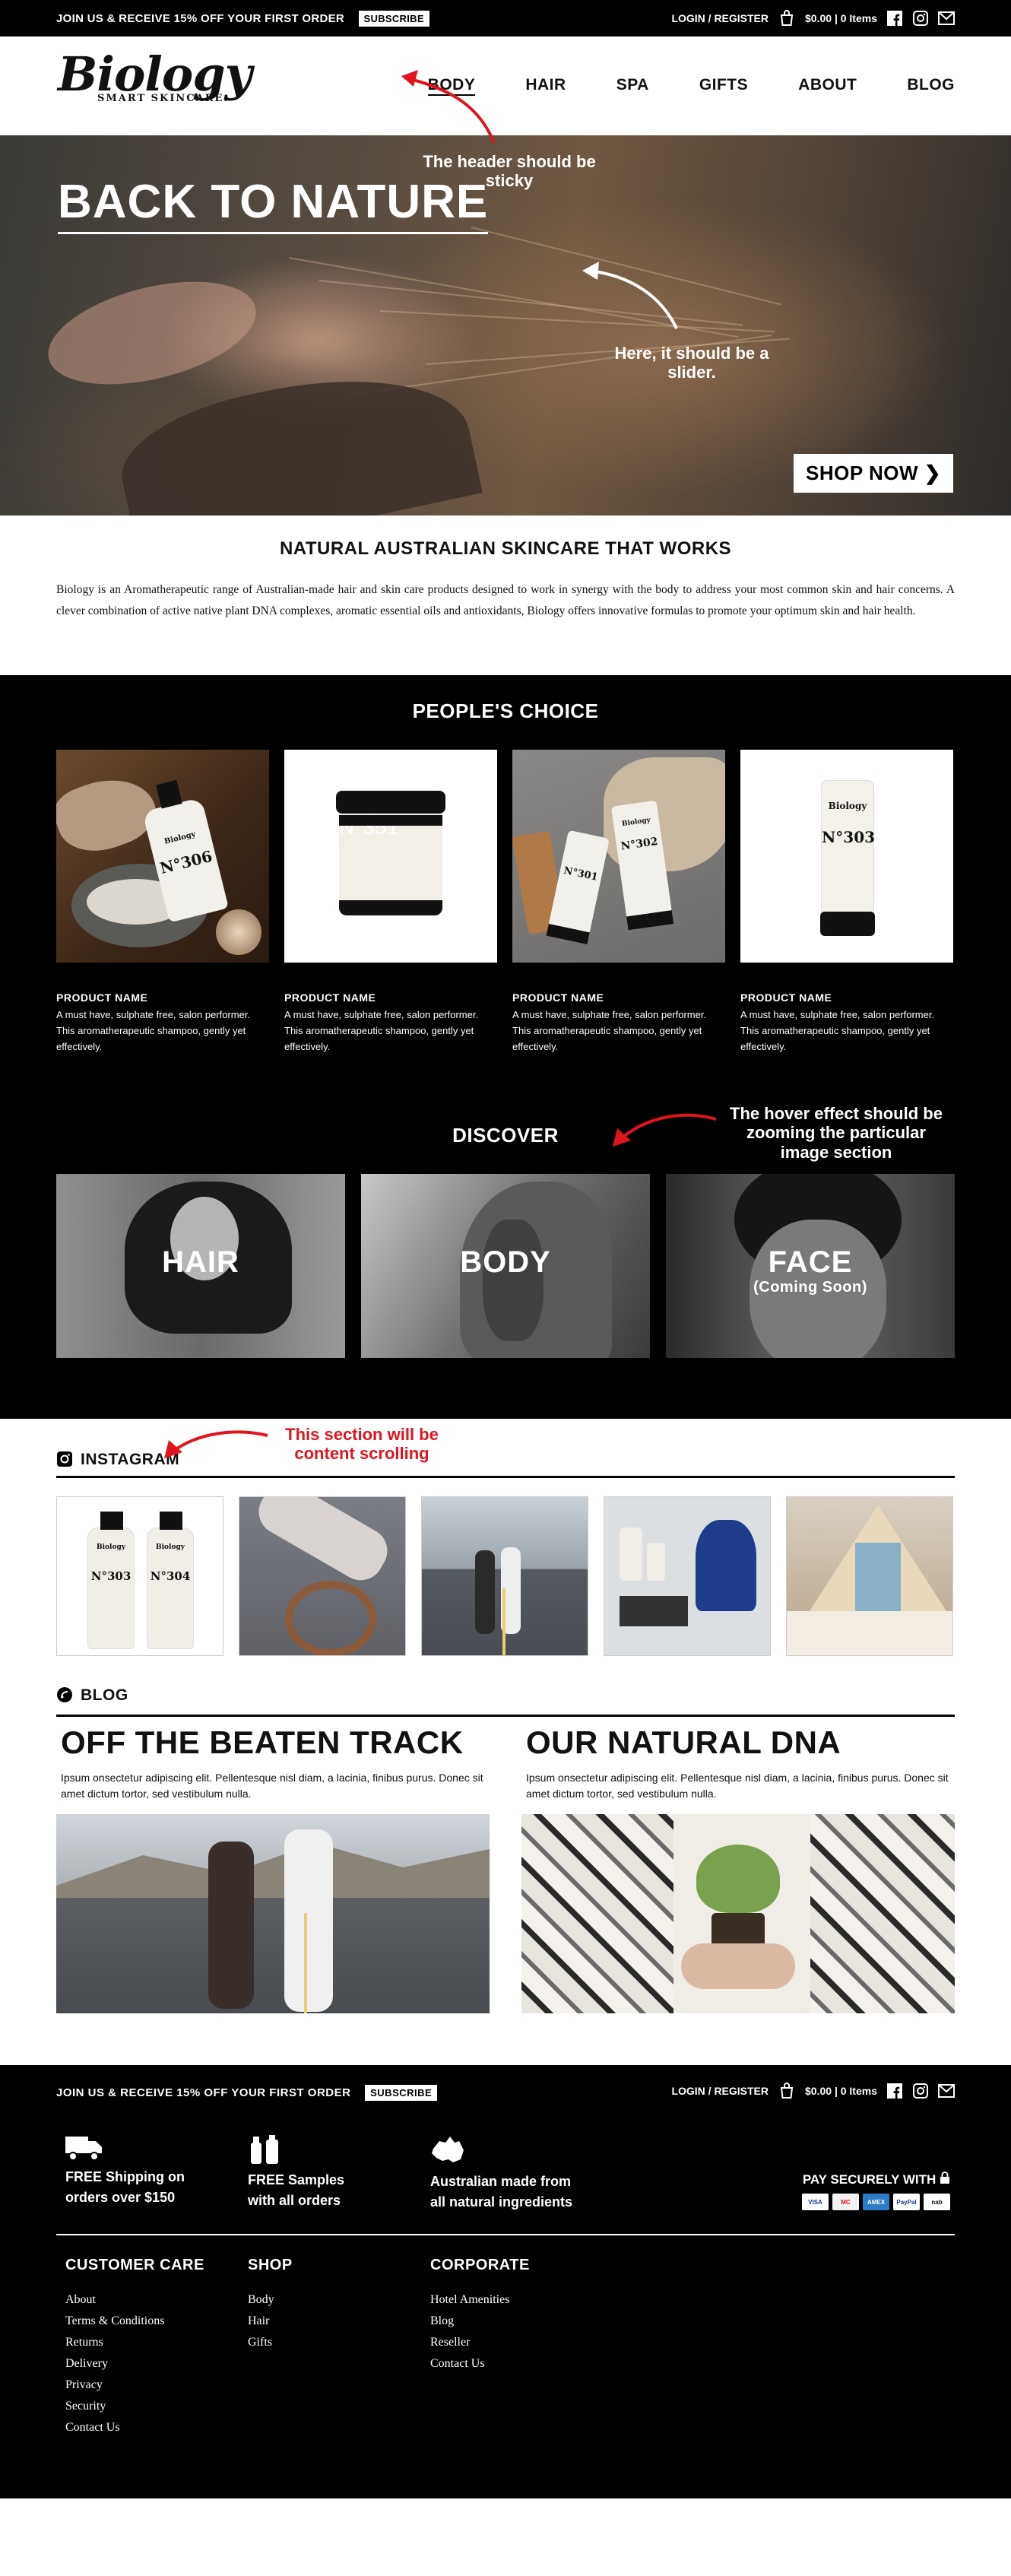 The width and height of the screenshot is (1011, 2576). I want to click on discover-tile-body: BODY, so click(505, 1266).